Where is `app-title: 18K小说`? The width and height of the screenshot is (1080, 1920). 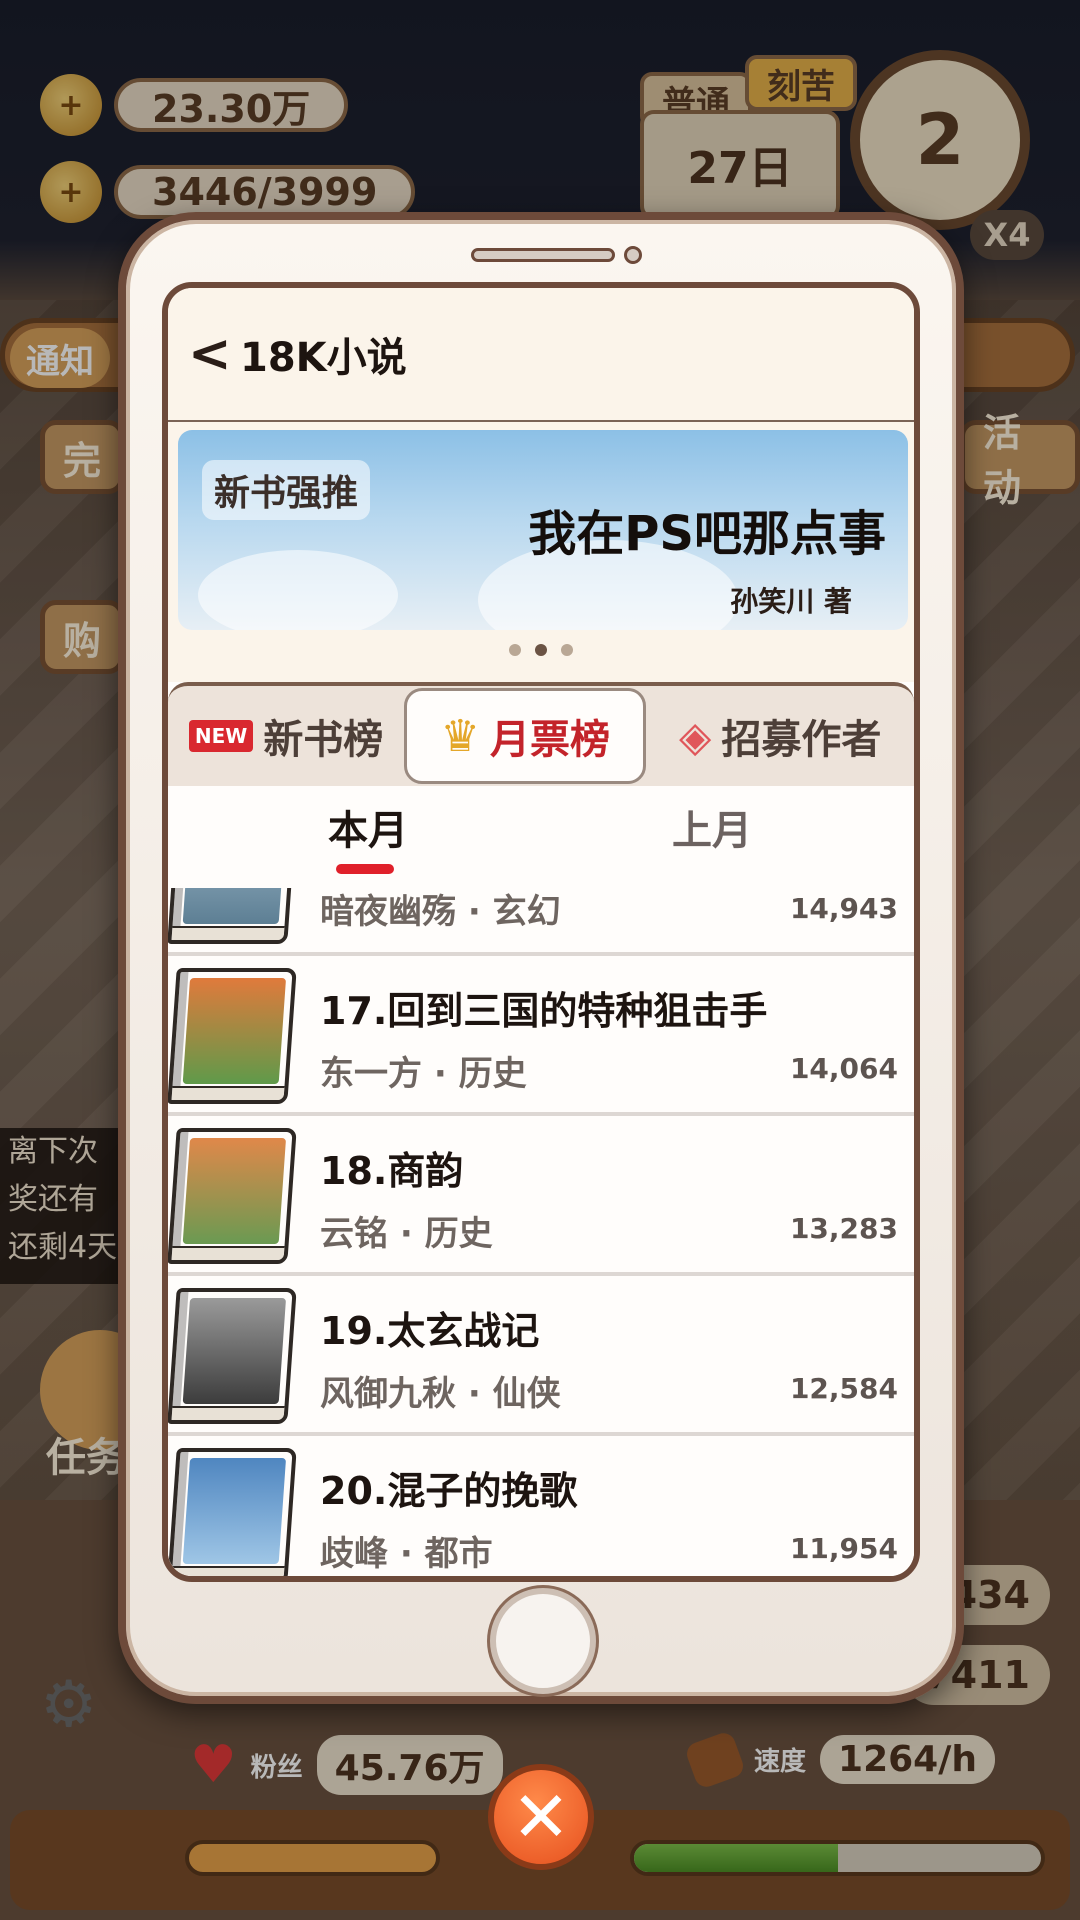
app-title: 18K小说 is located at coordinates (323, 358).